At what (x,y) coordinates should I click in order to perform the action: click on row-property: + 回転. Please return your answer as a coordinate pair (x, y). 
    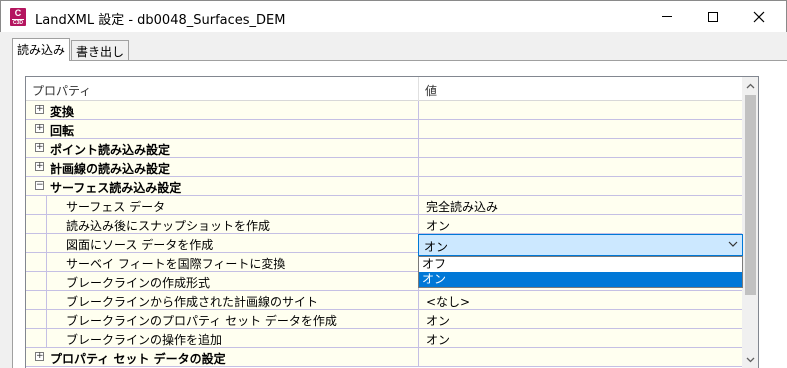
    Looking at the image, I should click on (222, 129).